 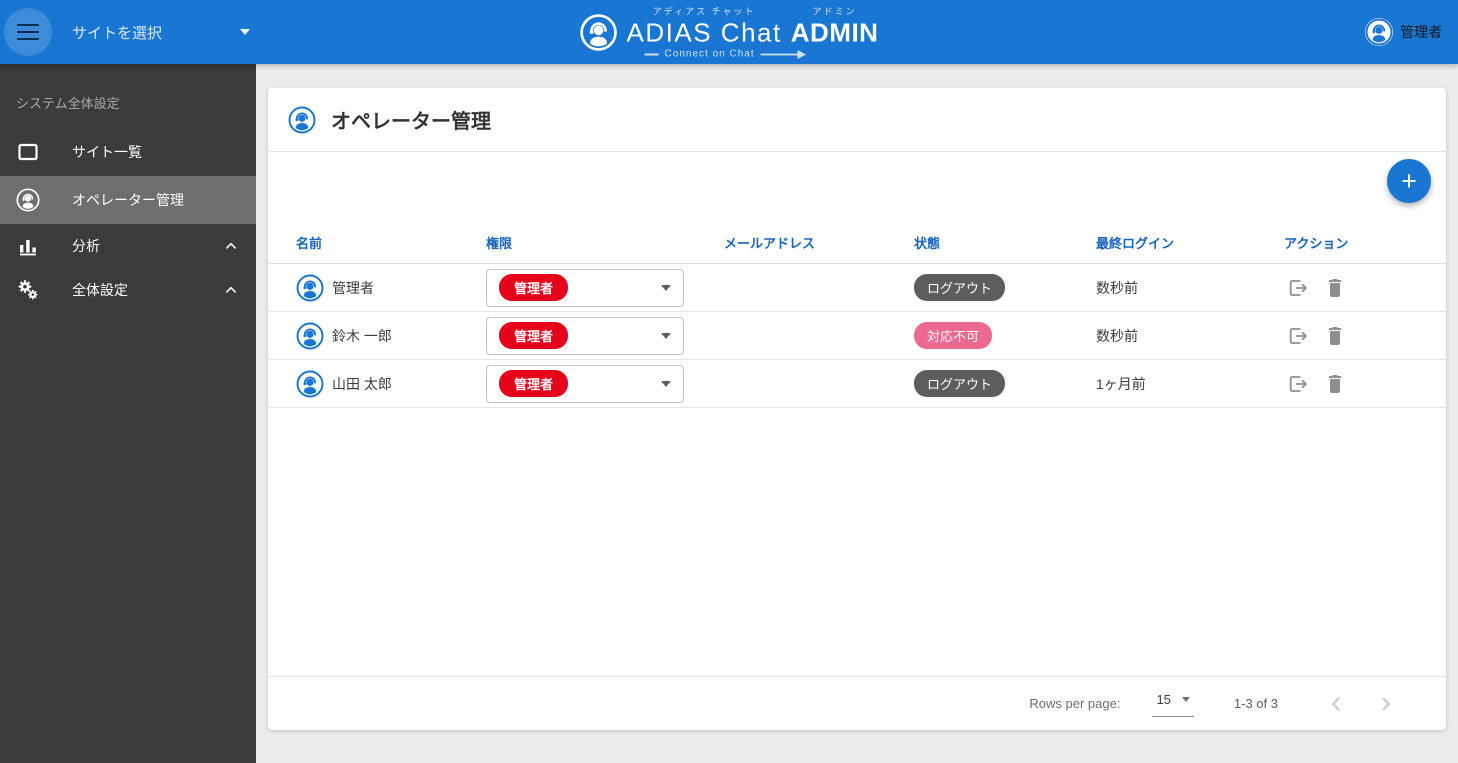 I want to click on table-row: 鈴木 一郎 管理者 対応不可 数秒前, so click(x=857, y=336).